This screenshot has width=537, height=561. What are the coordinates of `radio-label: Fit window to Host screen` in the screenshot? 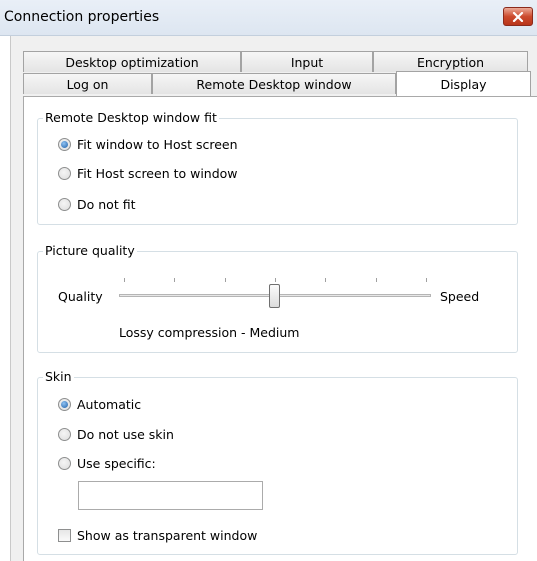 It's located at (157, 144).